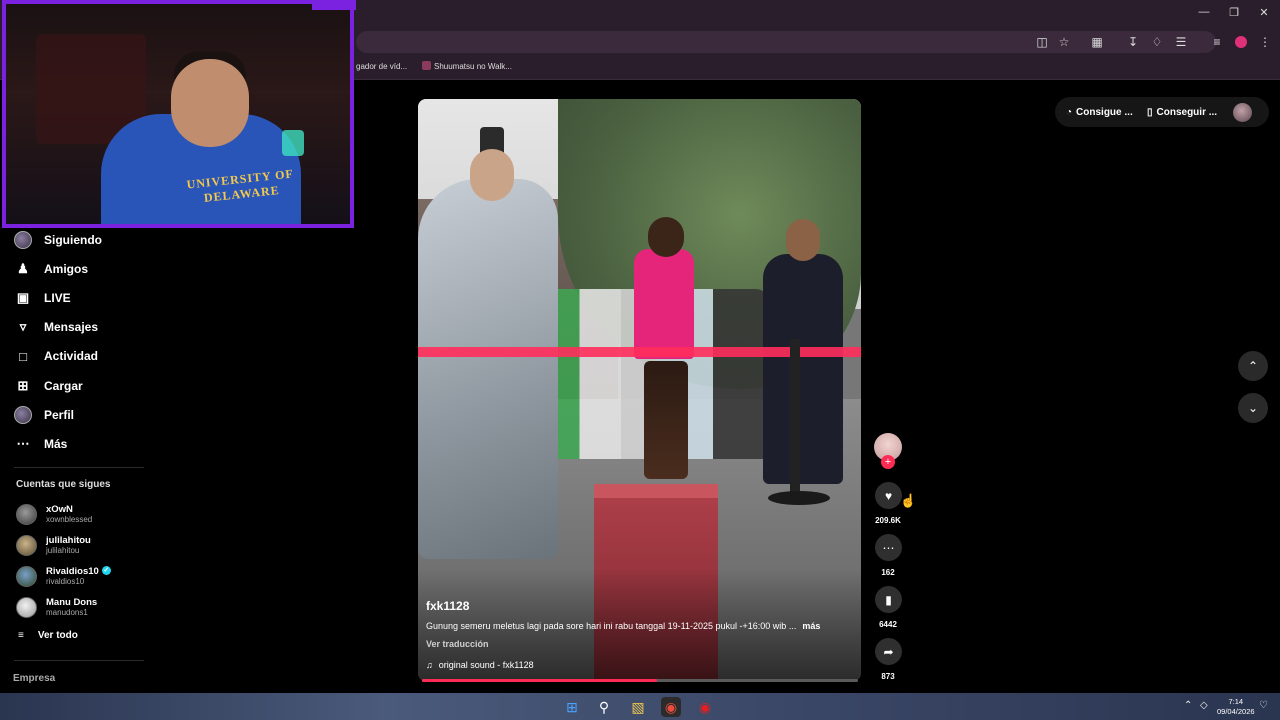 The width and height of the screenshot is (1280, 720). Describe the element at coordinates (888, 572) in the screenshot. I see `comment-count: 162` at that location.